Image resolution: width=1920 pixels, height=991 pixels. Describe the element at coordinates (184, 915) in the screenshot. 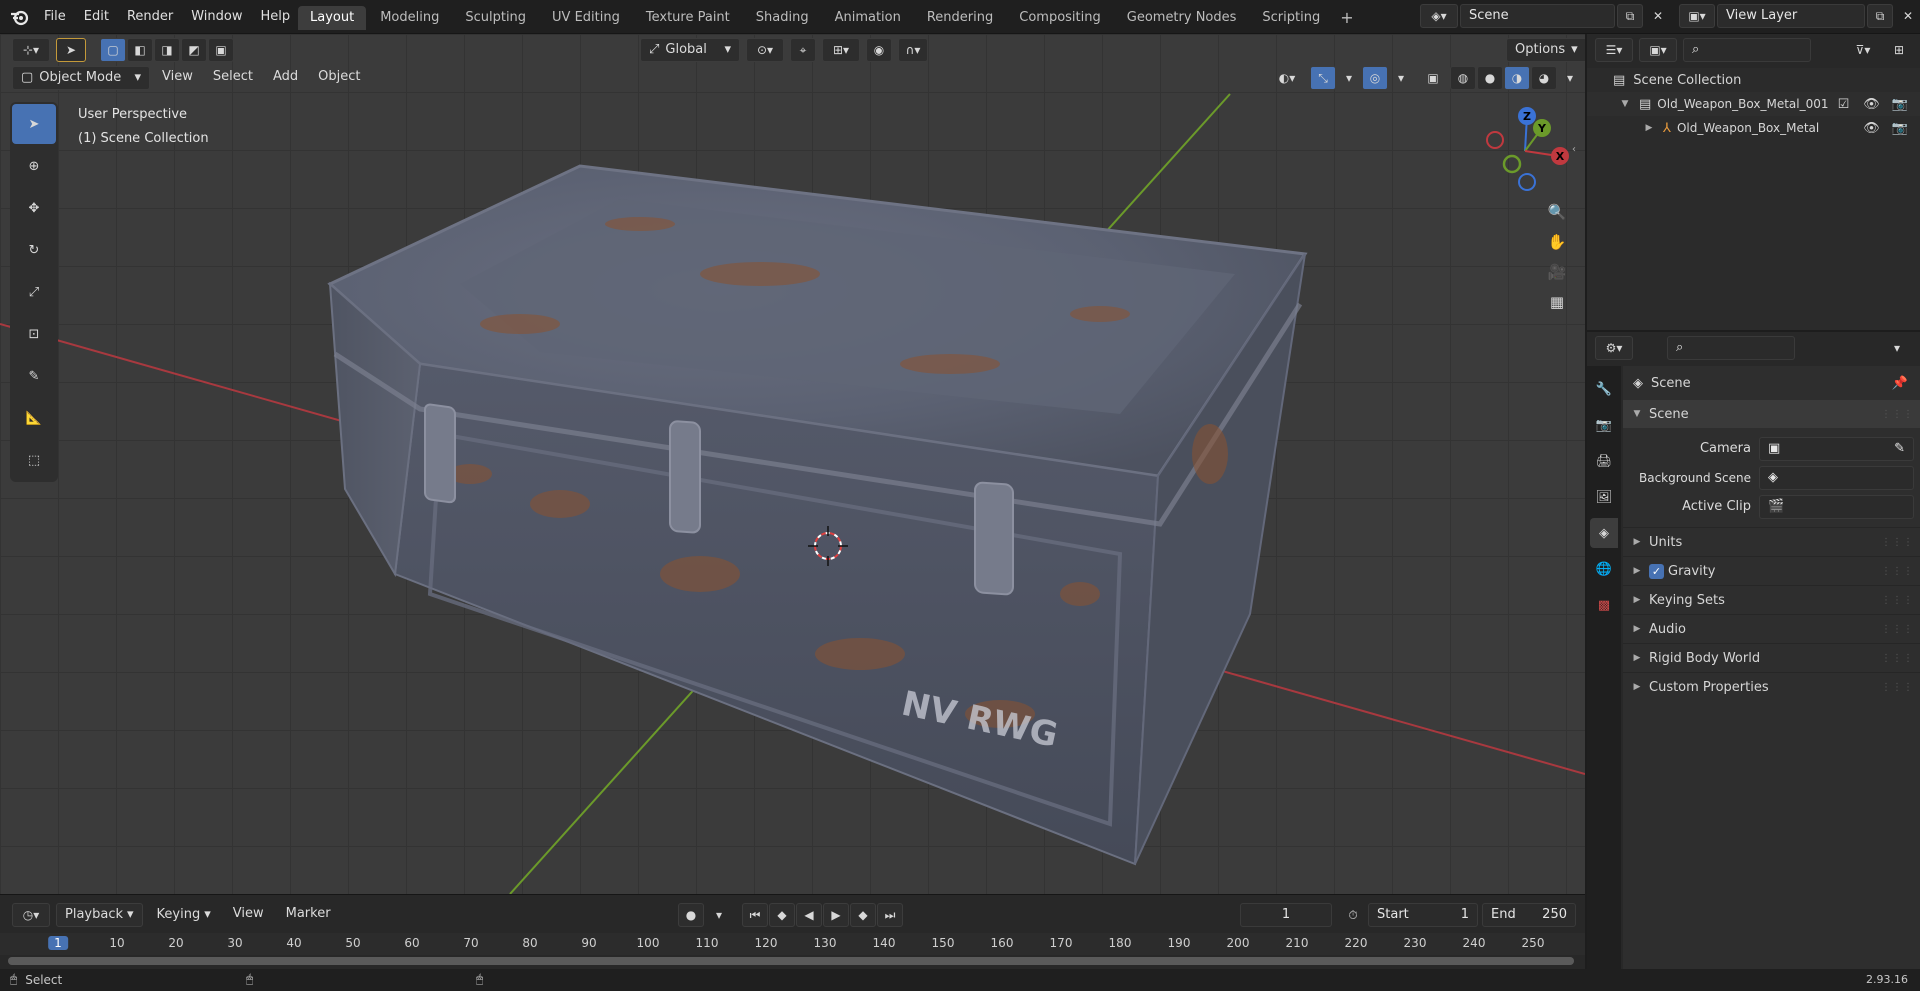

I see `menu-keying: Keying ▾` at that location.